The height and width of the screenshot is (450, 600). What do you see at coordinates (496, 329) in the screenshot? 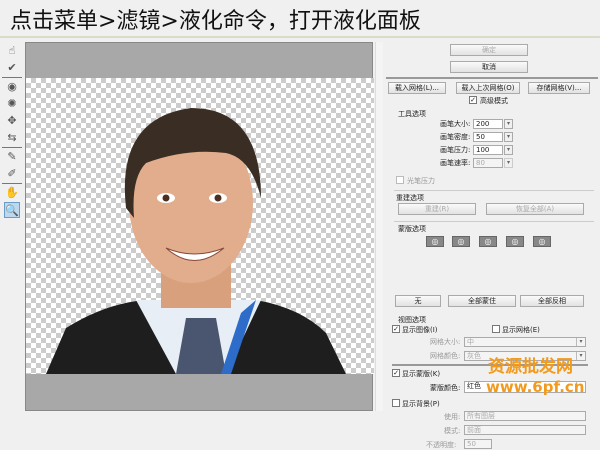
I see `show-mesh-checkbox` at bounding box center [496, 329].